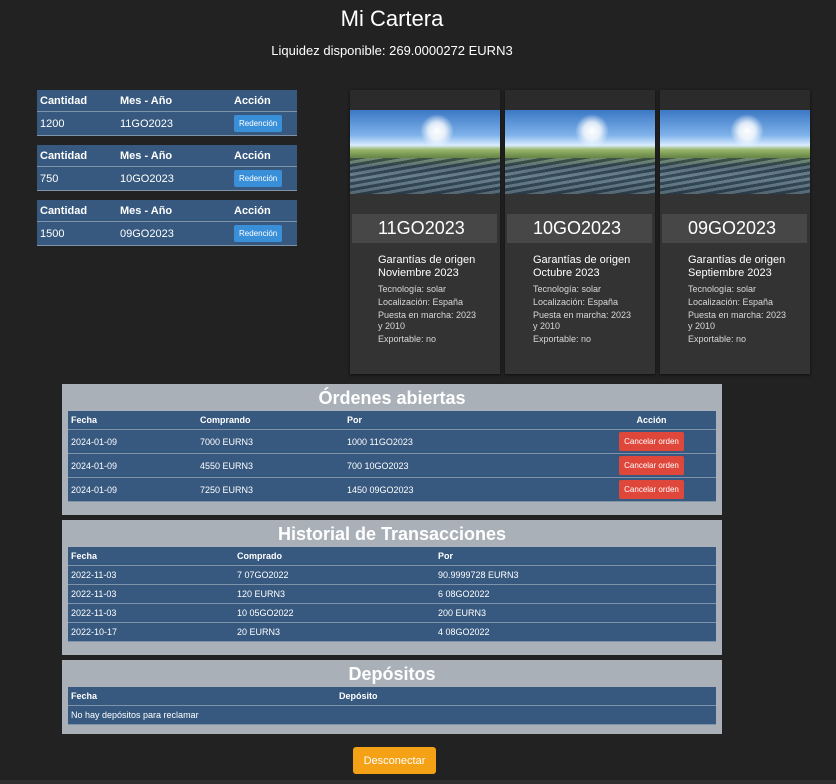  What do you see at coordinates (737, 266) in the screenshot?
I see `card-name: Garantías de origen Septiembre 2023` at bounding box center [737, 266].